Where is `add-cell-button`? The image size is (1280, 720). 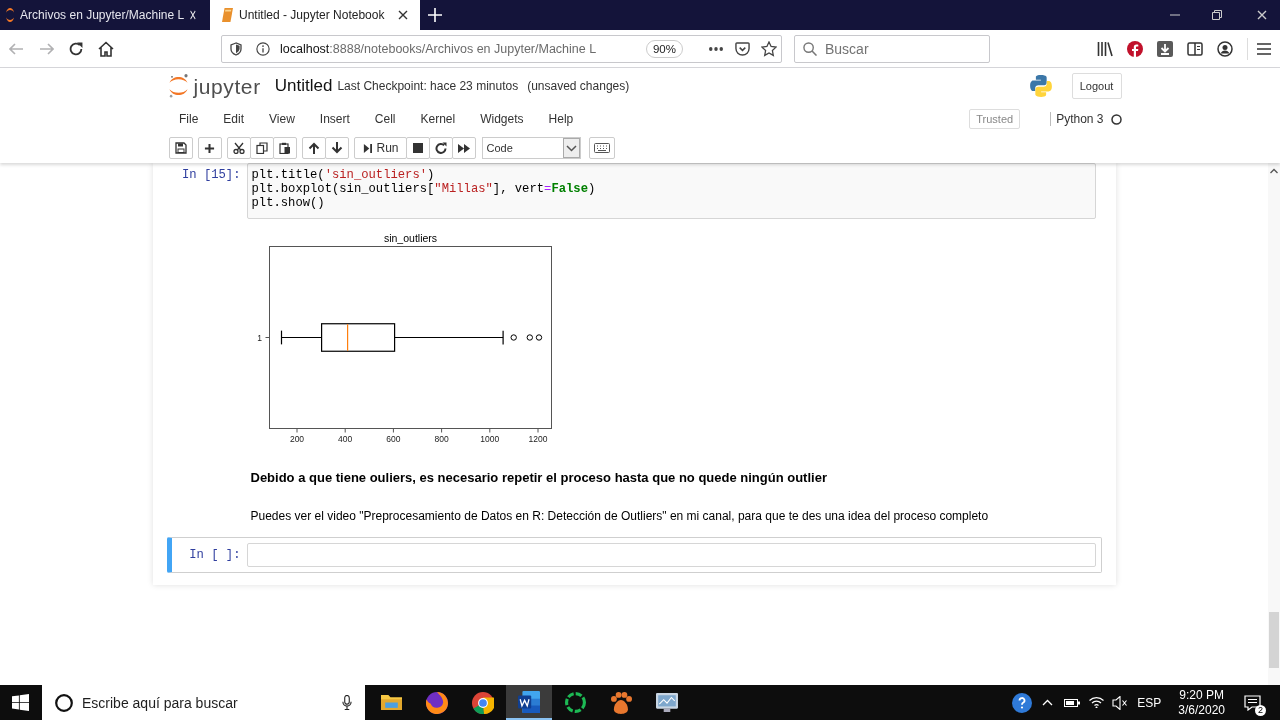 add-cell-button is located at coordinates (209, 148).